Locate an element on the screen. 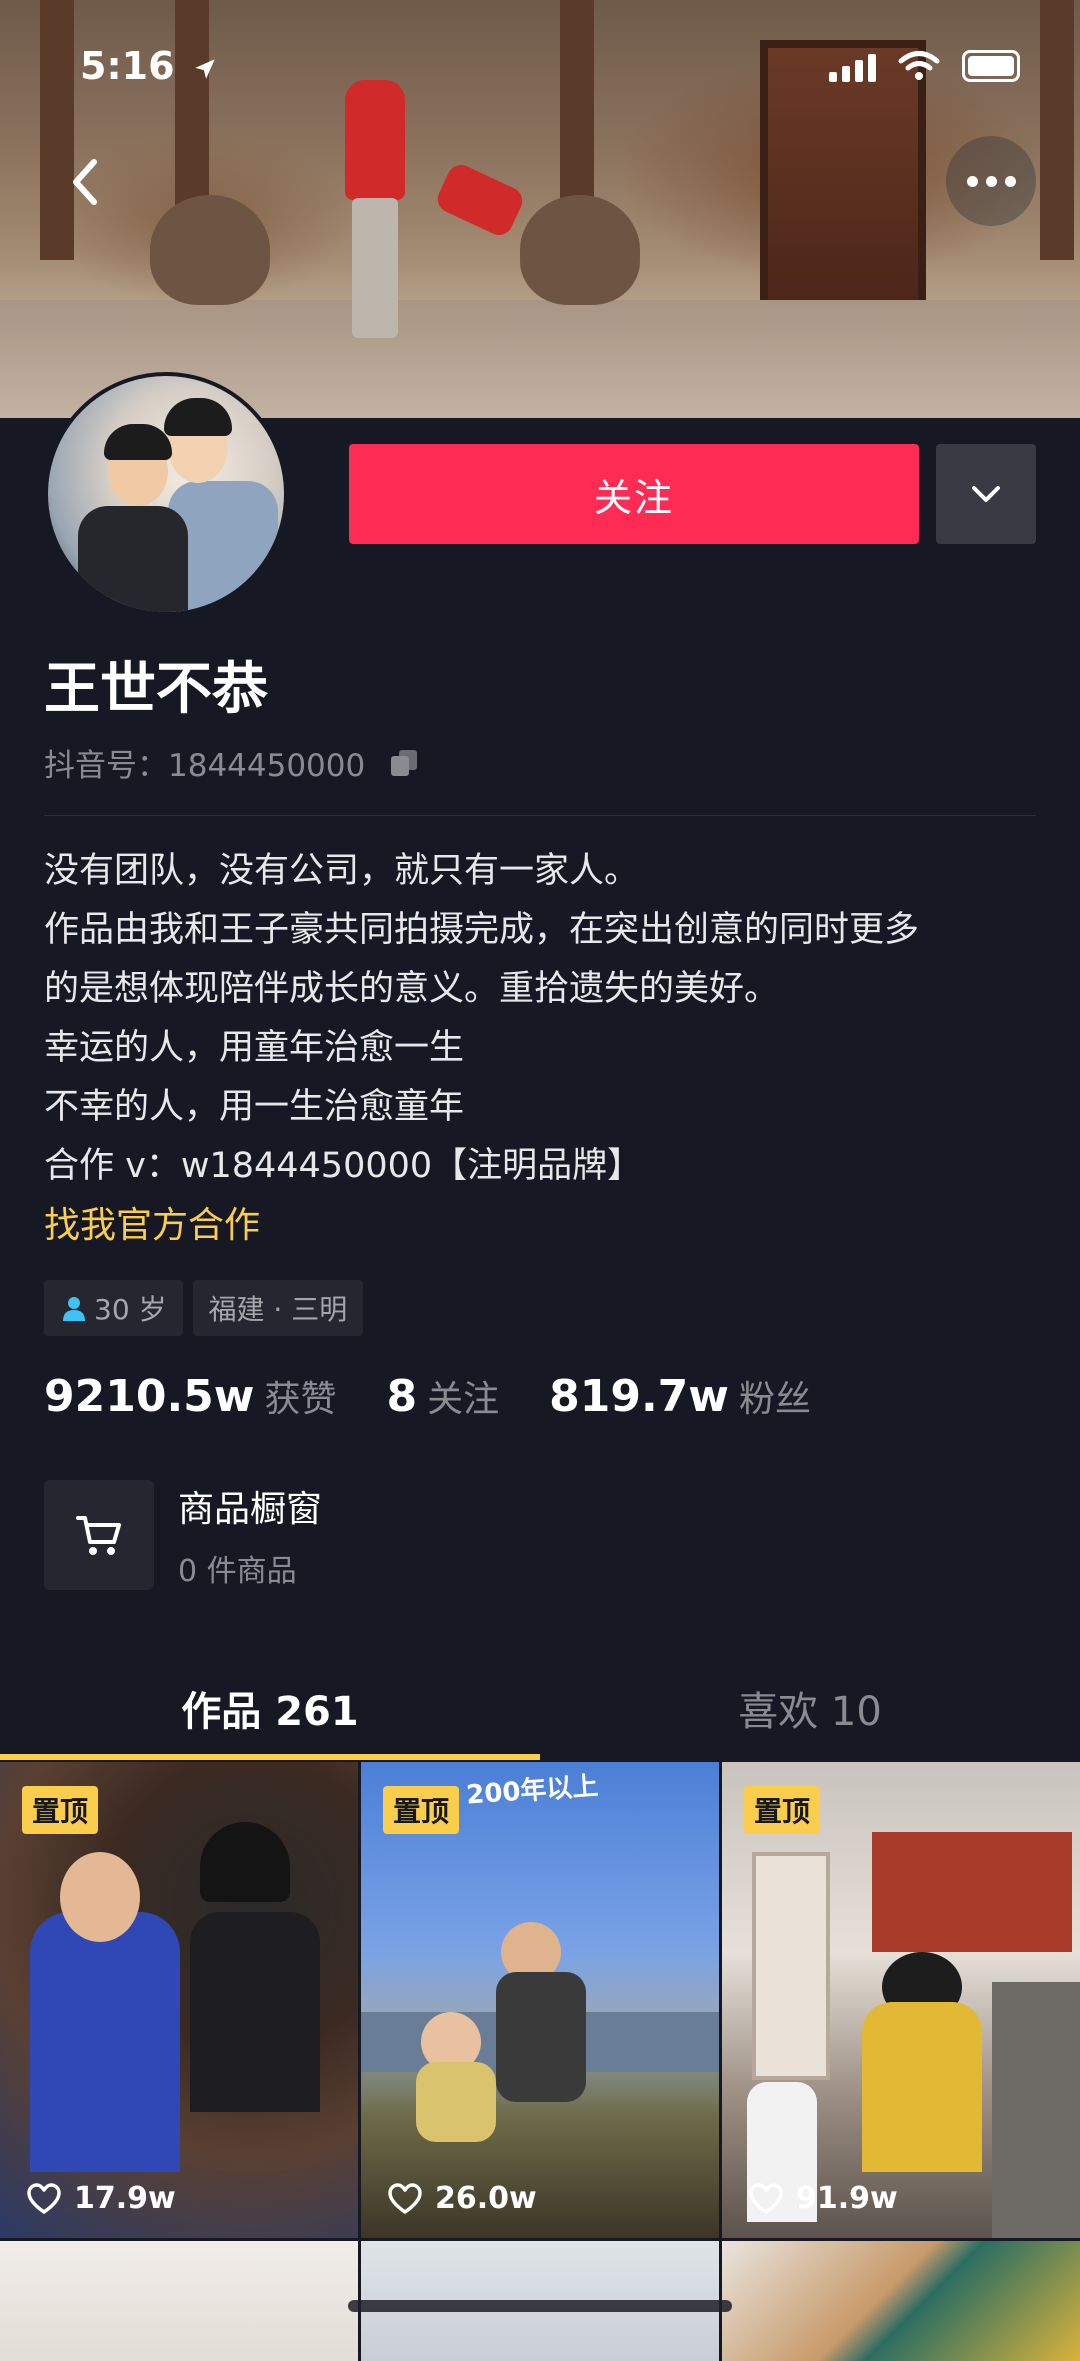  follow-button: 关注 is located at coordinates (634, 494).